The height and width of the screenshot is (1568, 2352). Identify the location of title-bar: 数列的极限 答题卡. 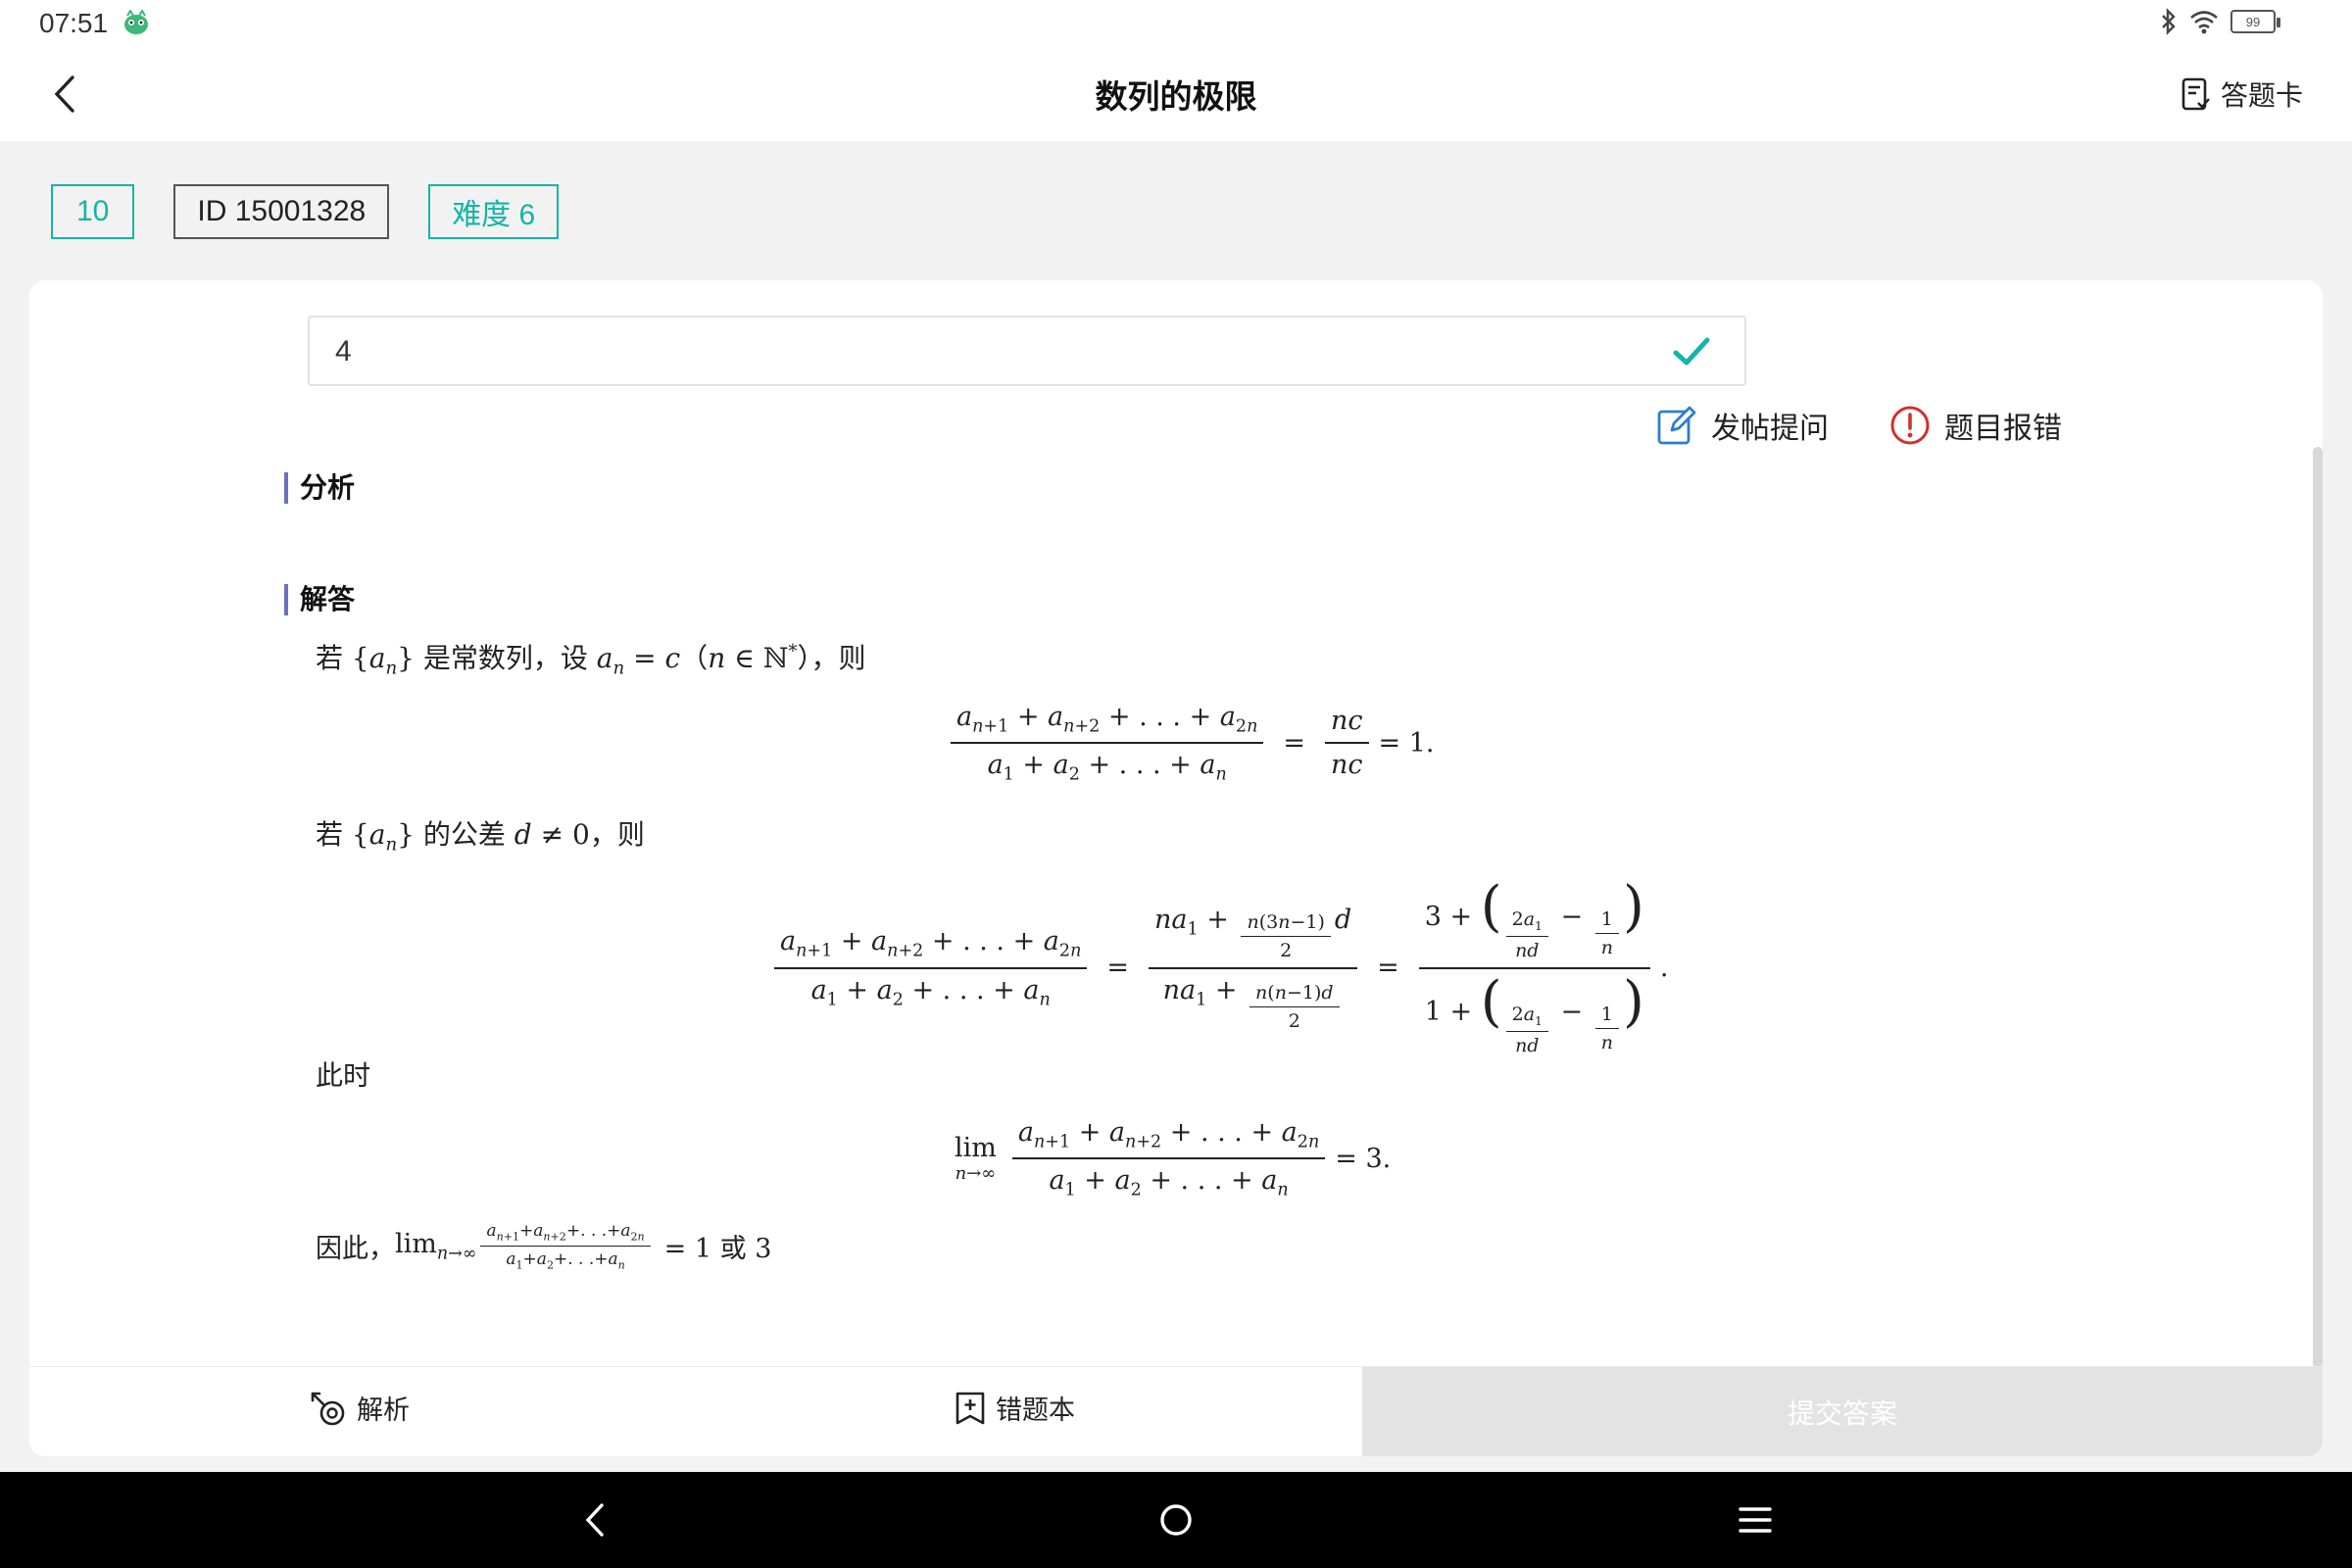
(1176, 94).